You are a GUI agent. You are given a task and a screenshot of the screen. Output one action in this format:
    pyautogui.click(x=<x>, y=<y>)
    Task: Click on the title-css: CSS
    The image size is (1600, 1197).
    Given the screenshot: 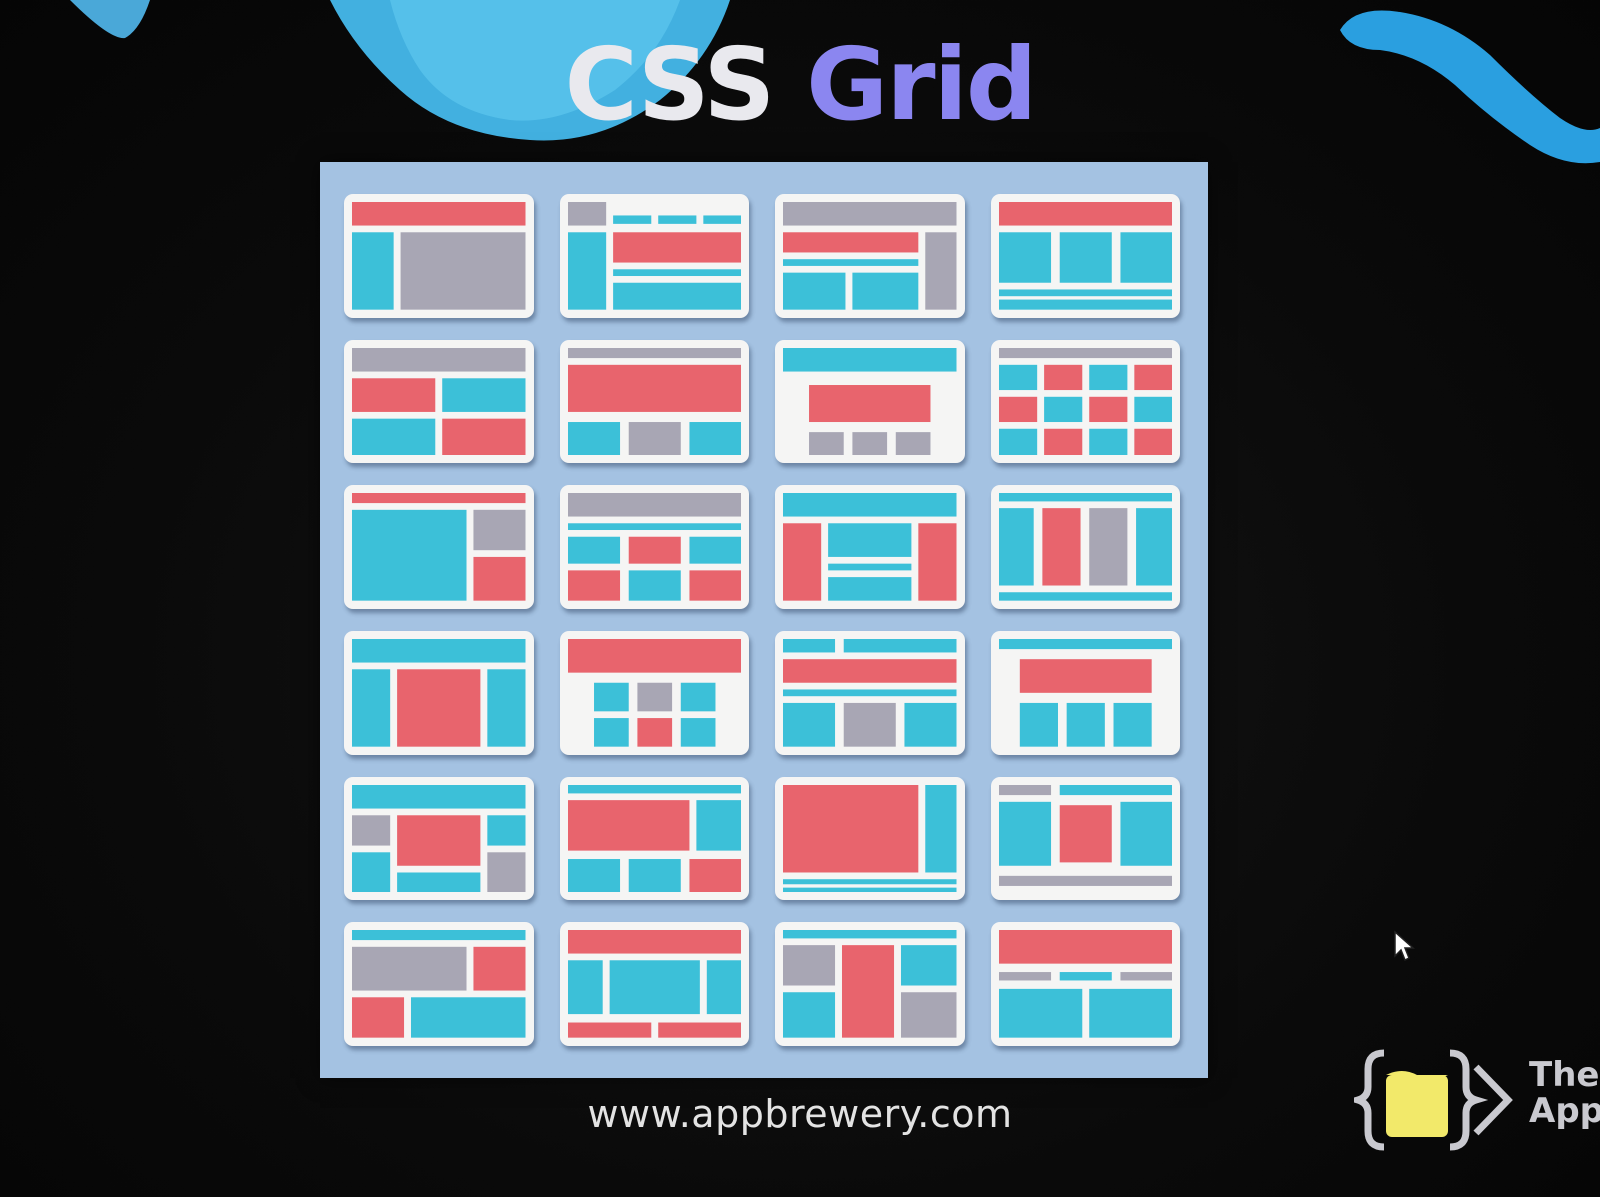 What is the action you would take?
    pyautogui.click(x=670, y=84)
    